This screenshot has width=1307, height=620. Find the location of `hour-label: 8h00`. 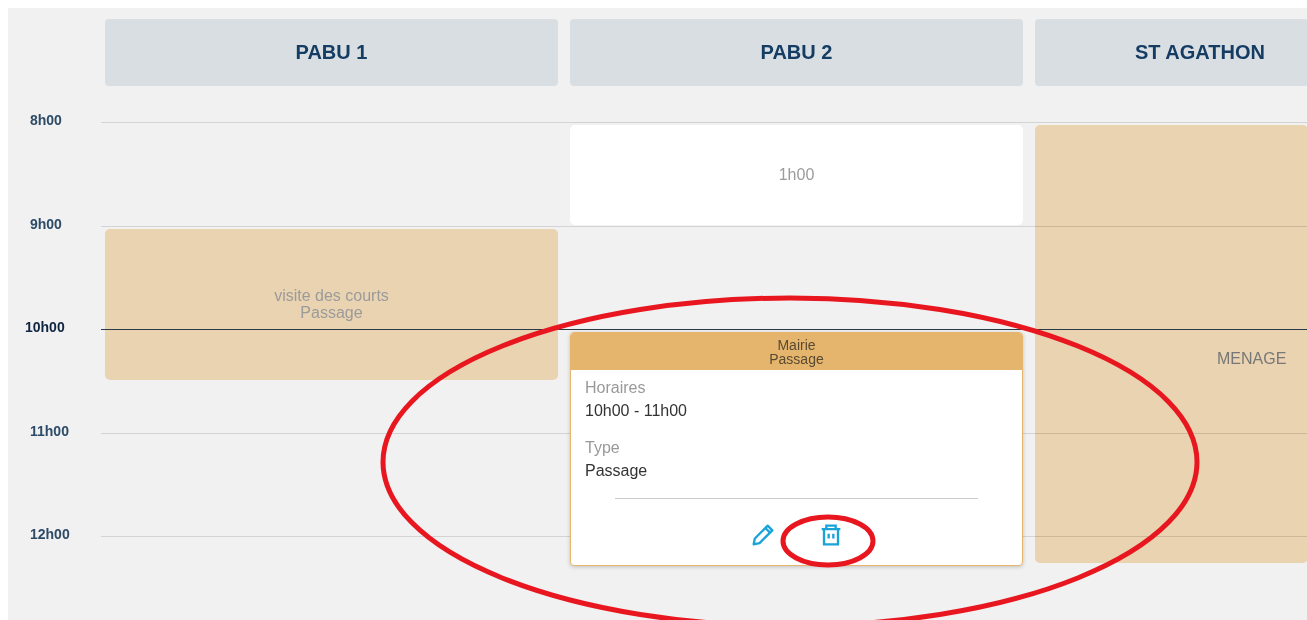

hour-label: 8h00 is located at coordinates (46, 120).